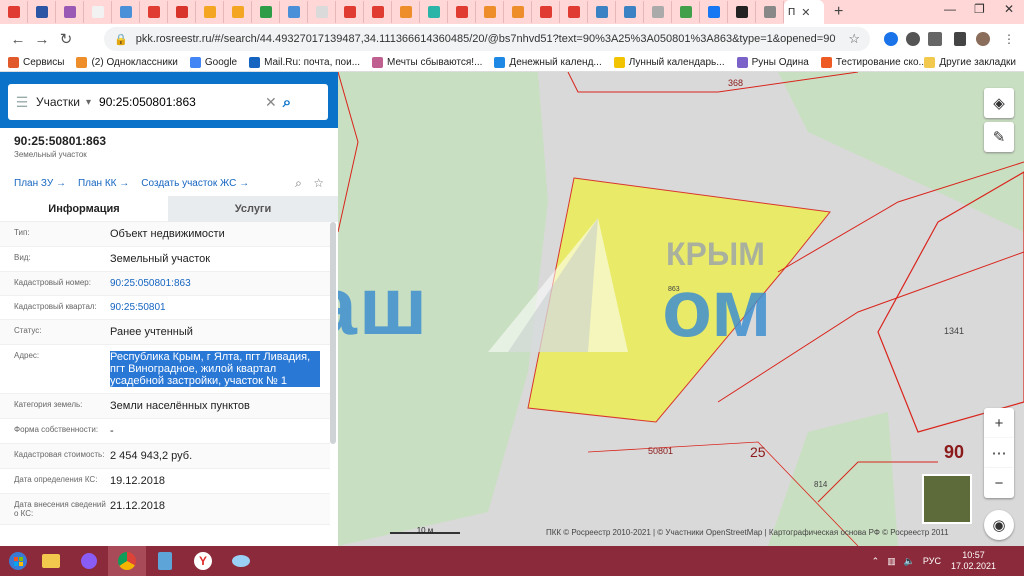  I want to click on ruler-icon: ✎, so click(999, 137).